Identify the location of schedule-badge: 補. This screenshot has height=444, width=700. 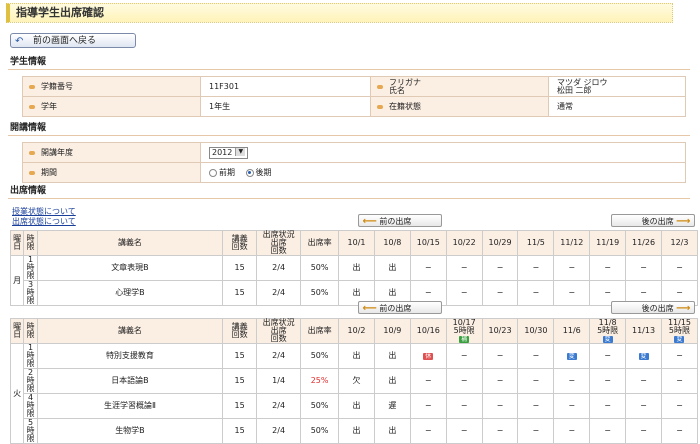
(464, 339).